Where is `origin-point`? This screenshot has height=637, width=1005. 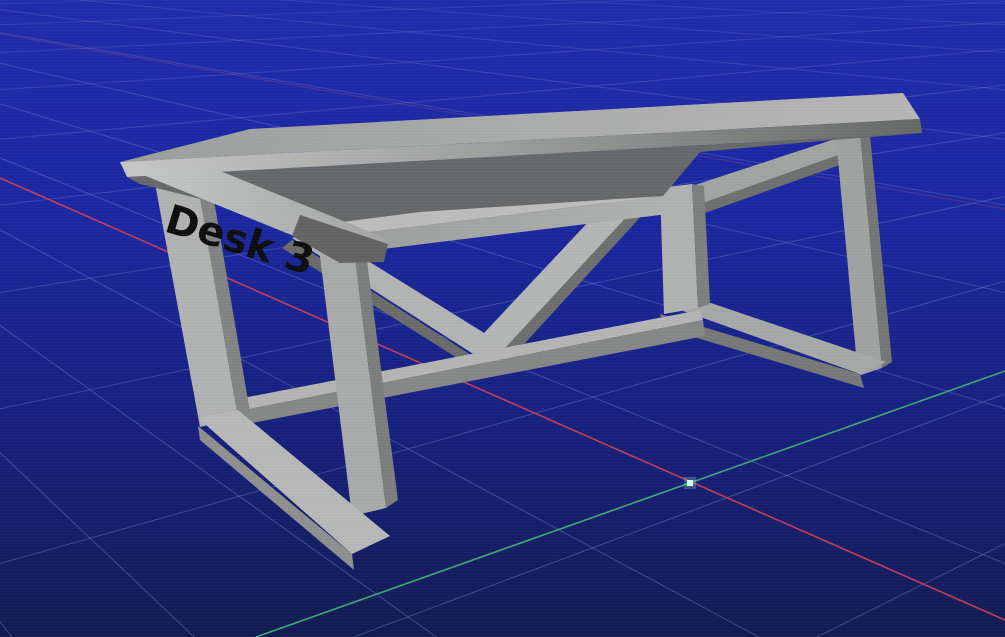 origin-point is located at coordinates (690, 483).